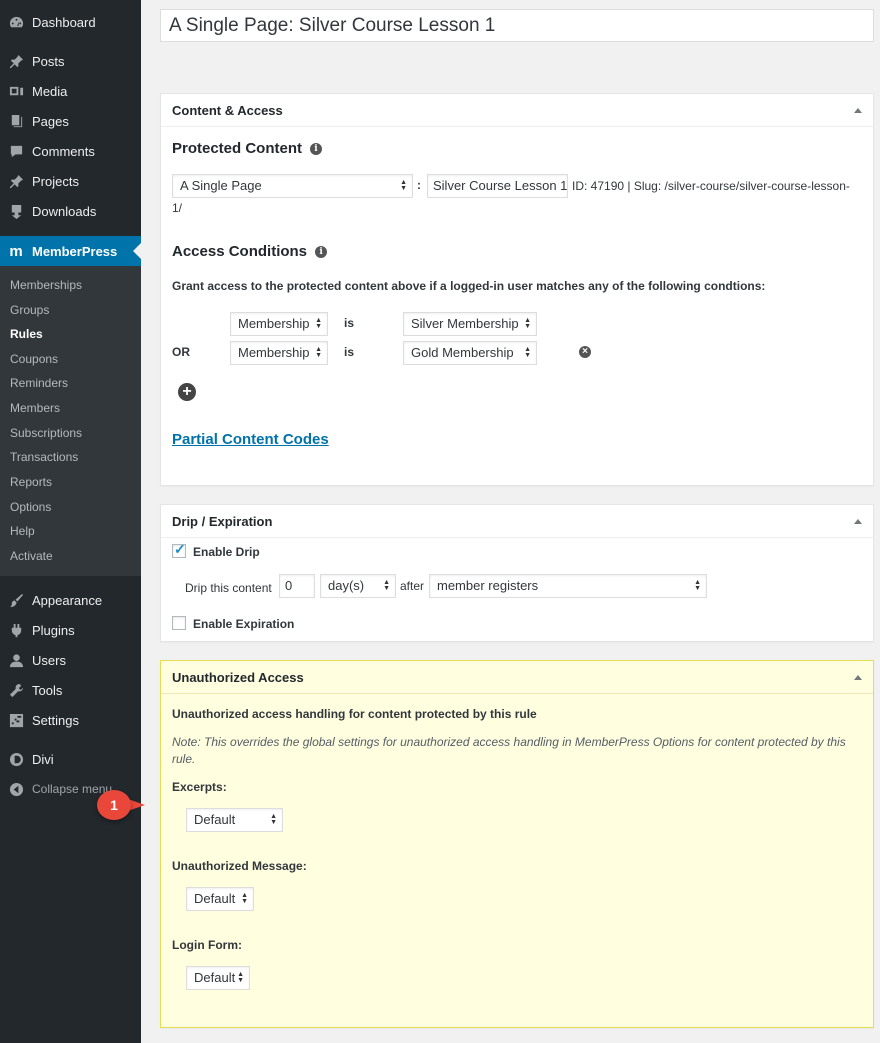 Image resolution: width=880 pixels, height=1043 pixels. Describe the element at coordinates (517, 521) in the screenshot. I see `drip-expiration-header: Drip / Expiration` at that location.